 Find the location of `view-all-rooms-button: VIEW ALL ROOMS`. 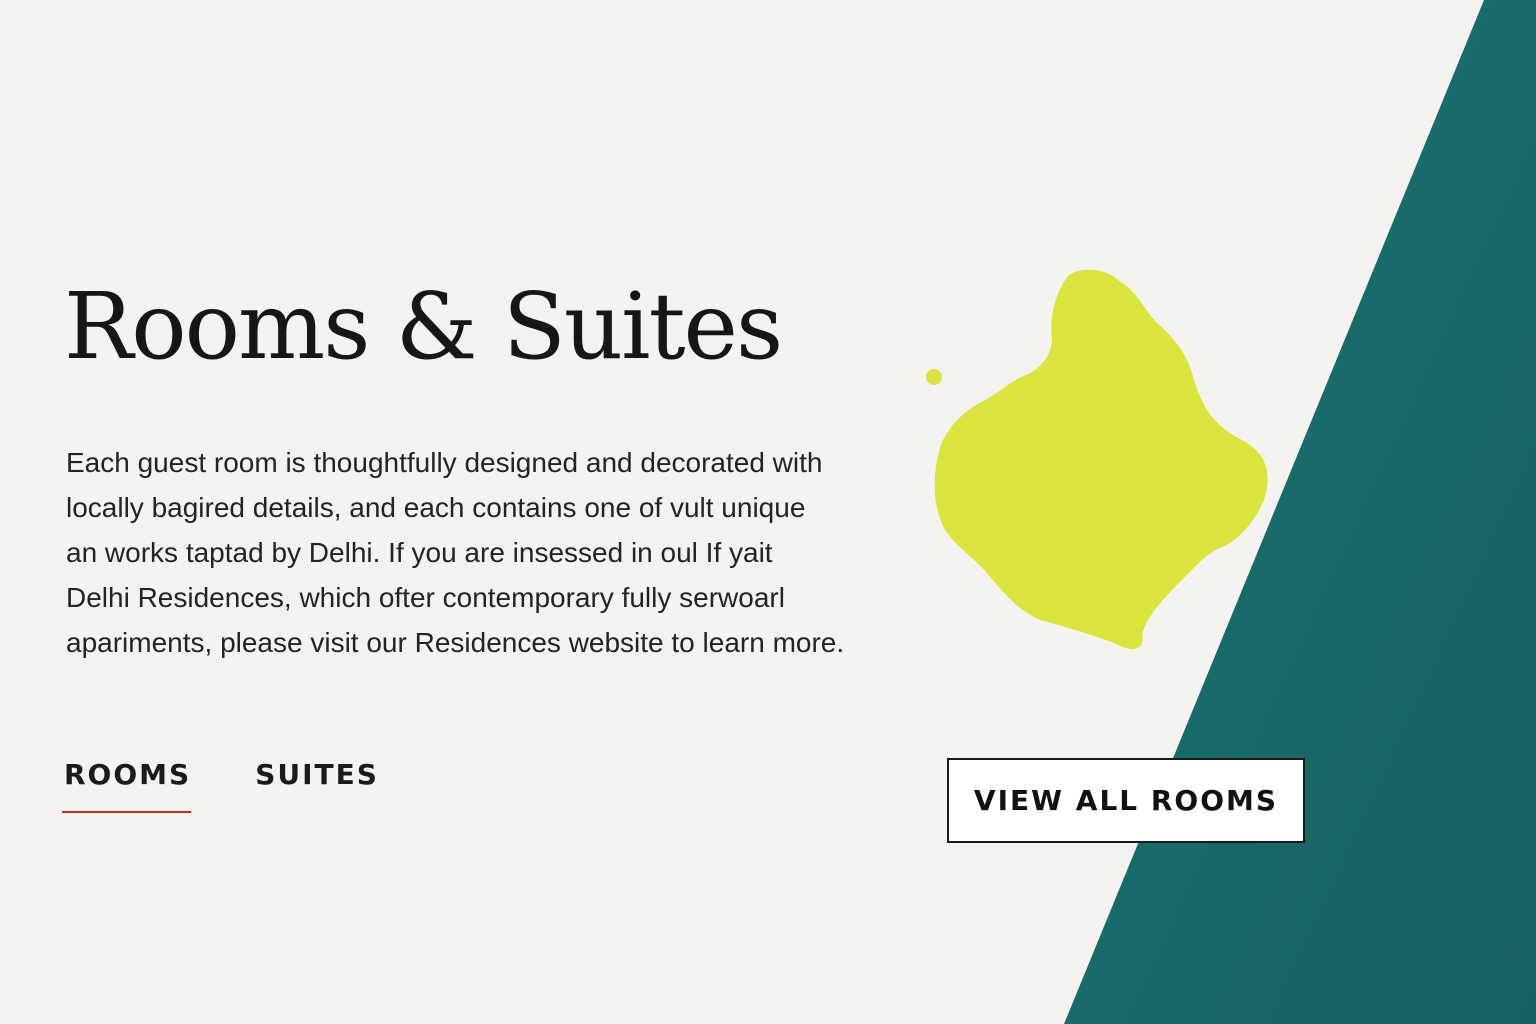

view-all-rooms-button: VIEW ALL ROOMS is located at coordinates (1126, 800).